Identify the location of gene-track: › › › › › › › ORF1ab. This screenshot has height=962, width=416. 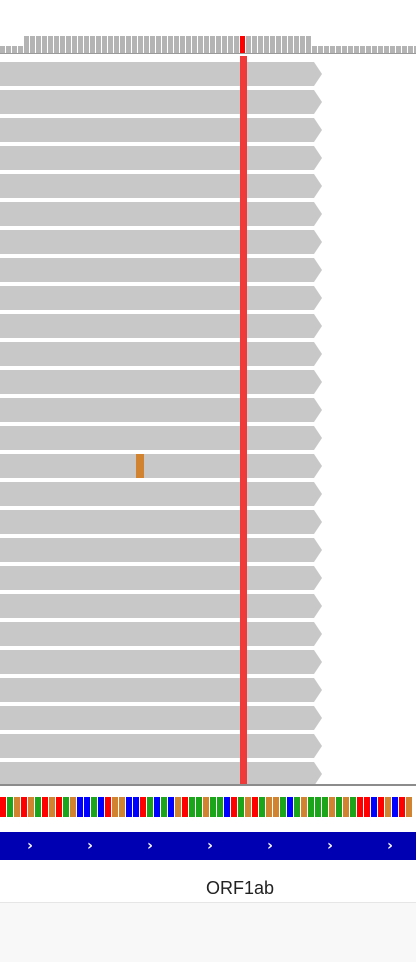
(208, 861).